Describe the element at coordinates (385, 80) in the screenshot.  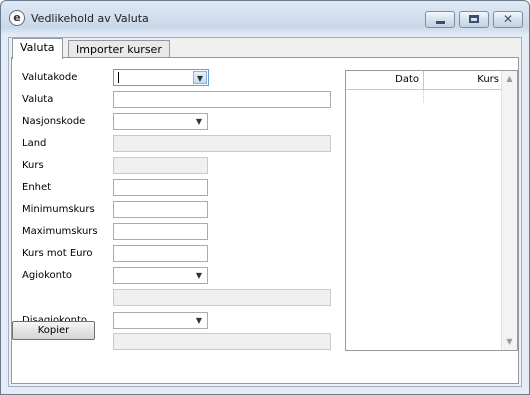
I see `column-header-dato: Dato` at that location.